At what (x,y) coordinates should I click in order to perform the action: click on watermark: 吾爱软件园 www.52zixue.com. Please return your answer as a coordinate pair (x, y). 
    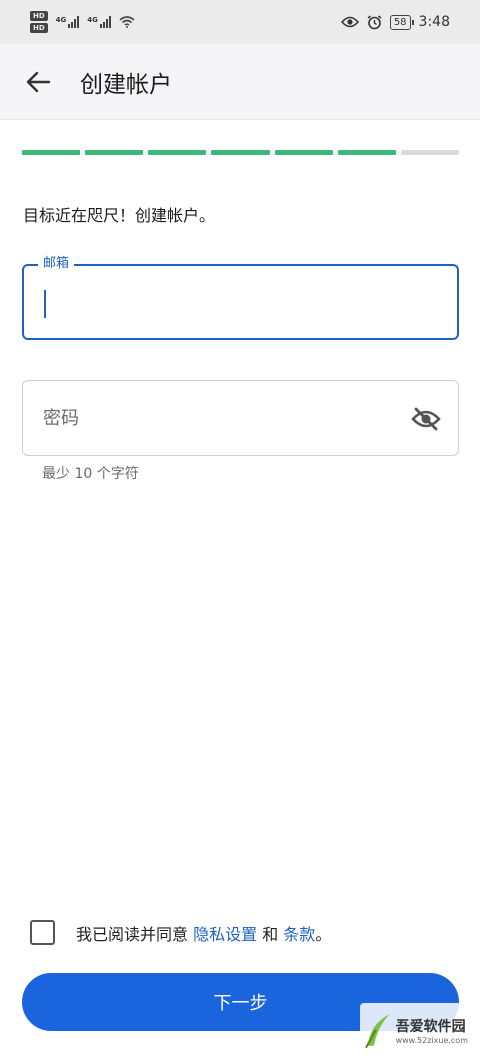
    Looking at the image, I should click on (416, 1030).